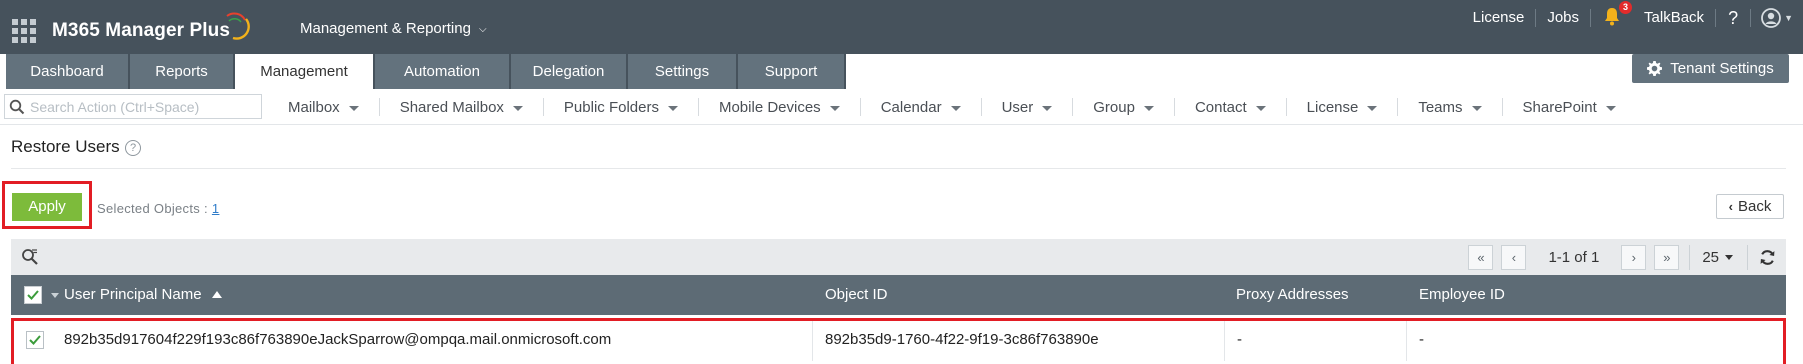  Describe the element at coordinates (1771, 18) in the screenshot. I see `user-avatar-icon` at that location.